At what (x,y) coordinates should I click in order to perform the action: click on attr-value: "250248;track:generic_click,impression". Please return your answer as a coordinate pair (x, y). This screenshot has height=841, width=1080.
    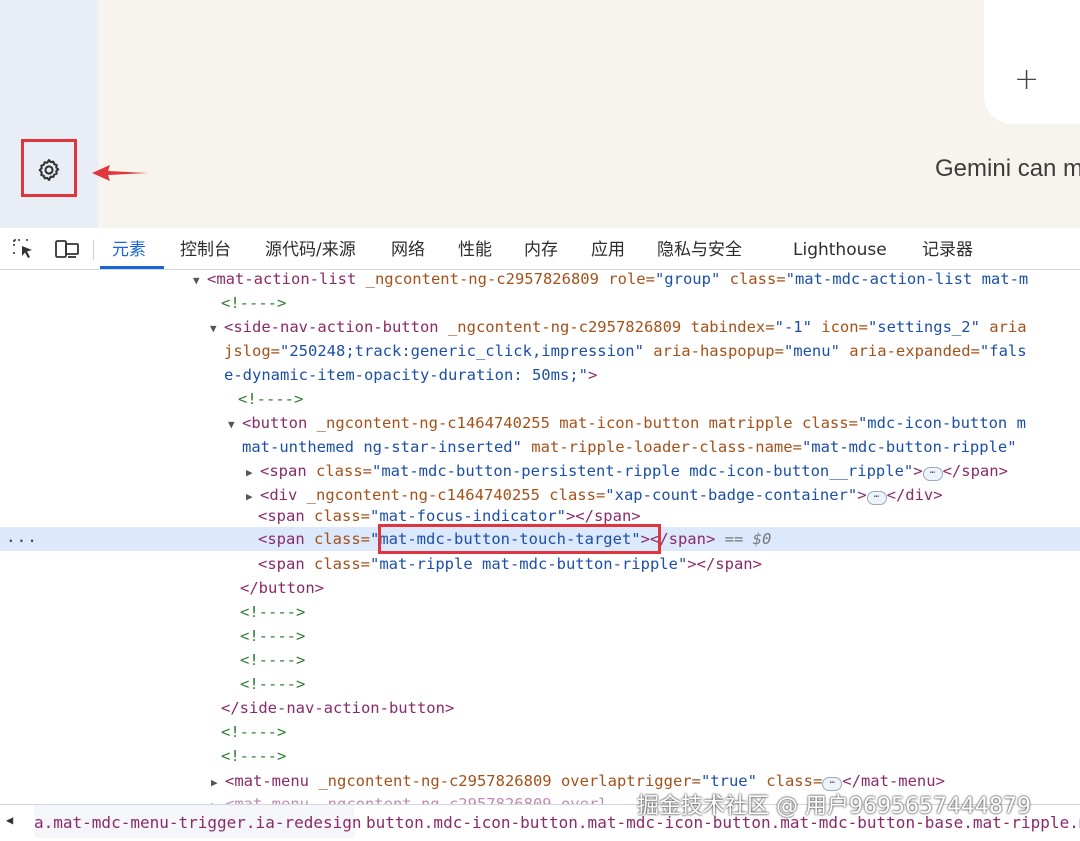
    Looking at the image, I should click on (462, 351).